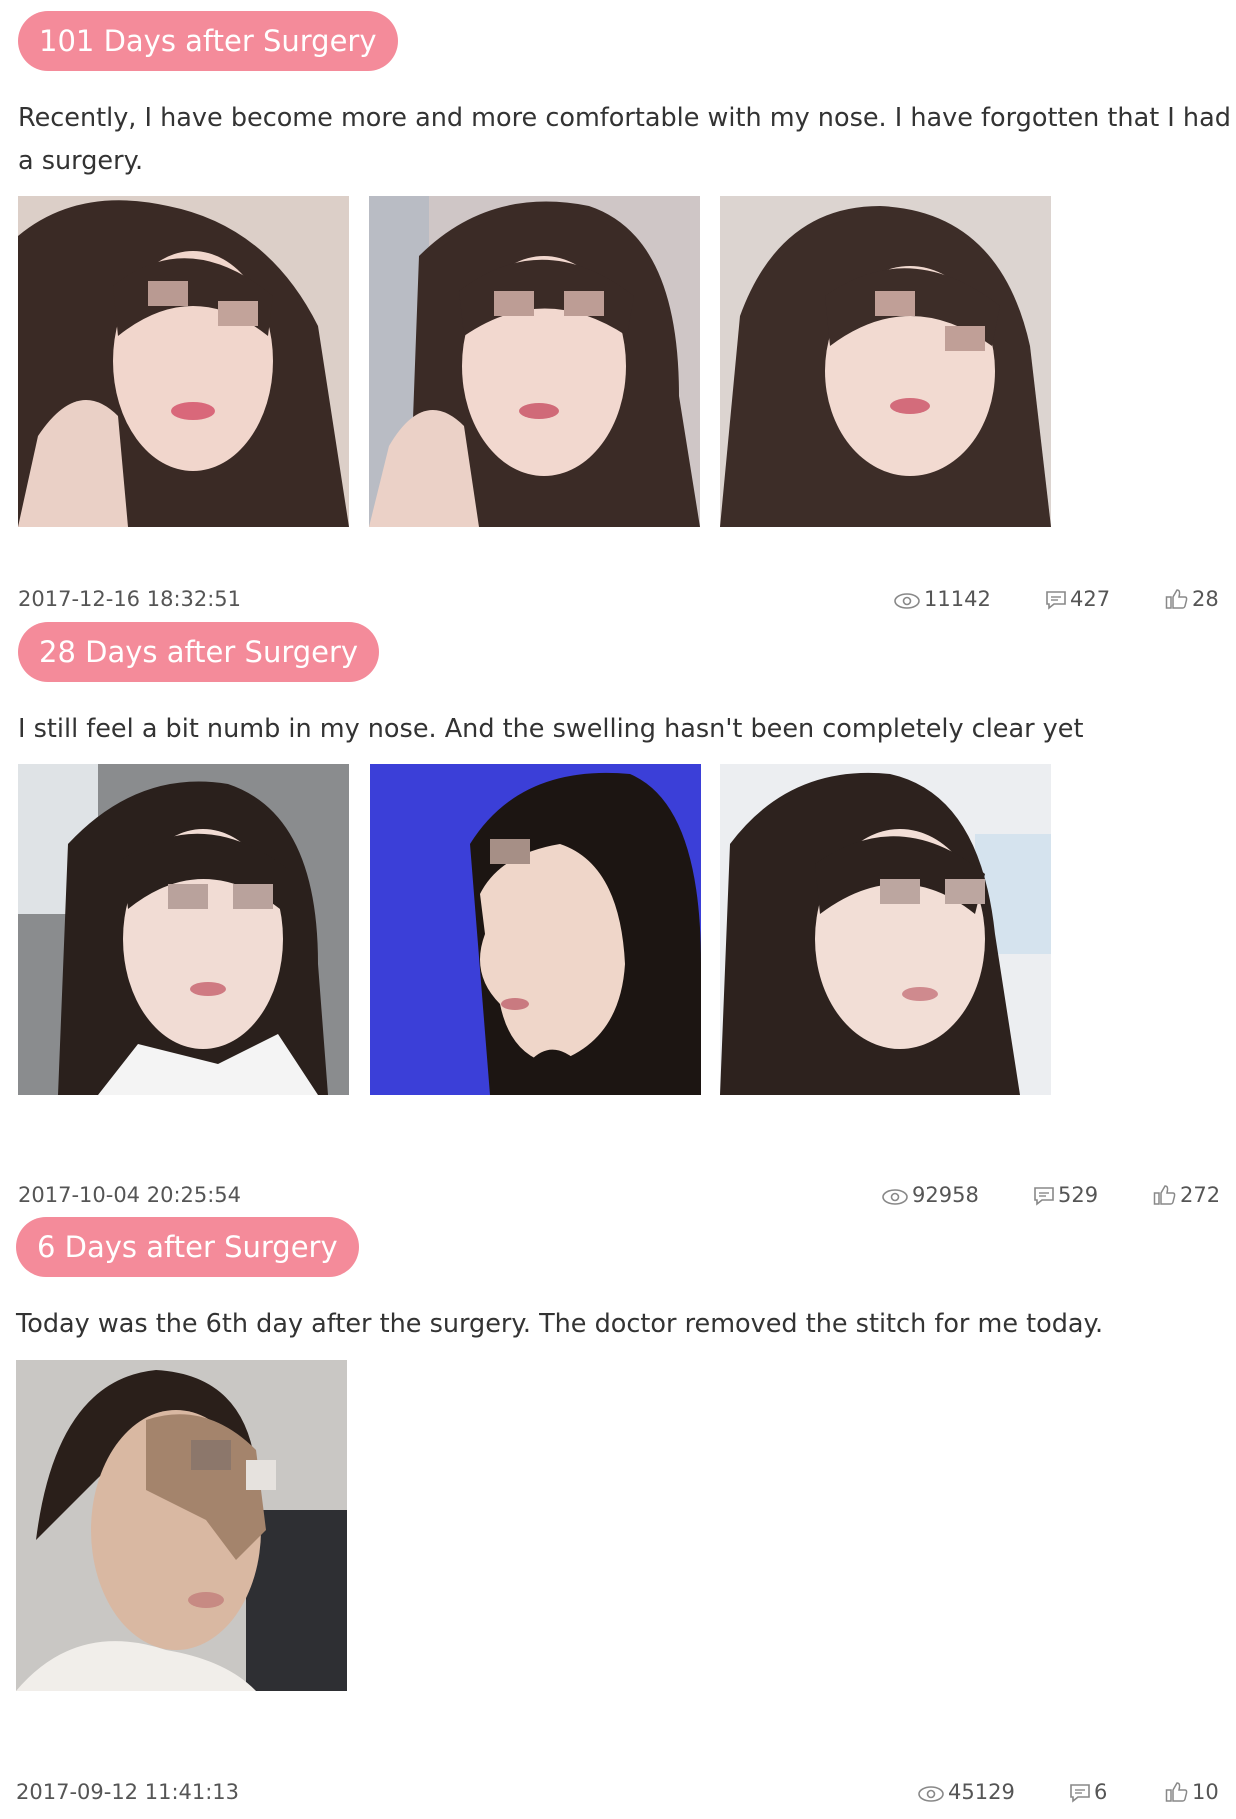  I want to click on comment-count-value: 427, so click(1090, 599).